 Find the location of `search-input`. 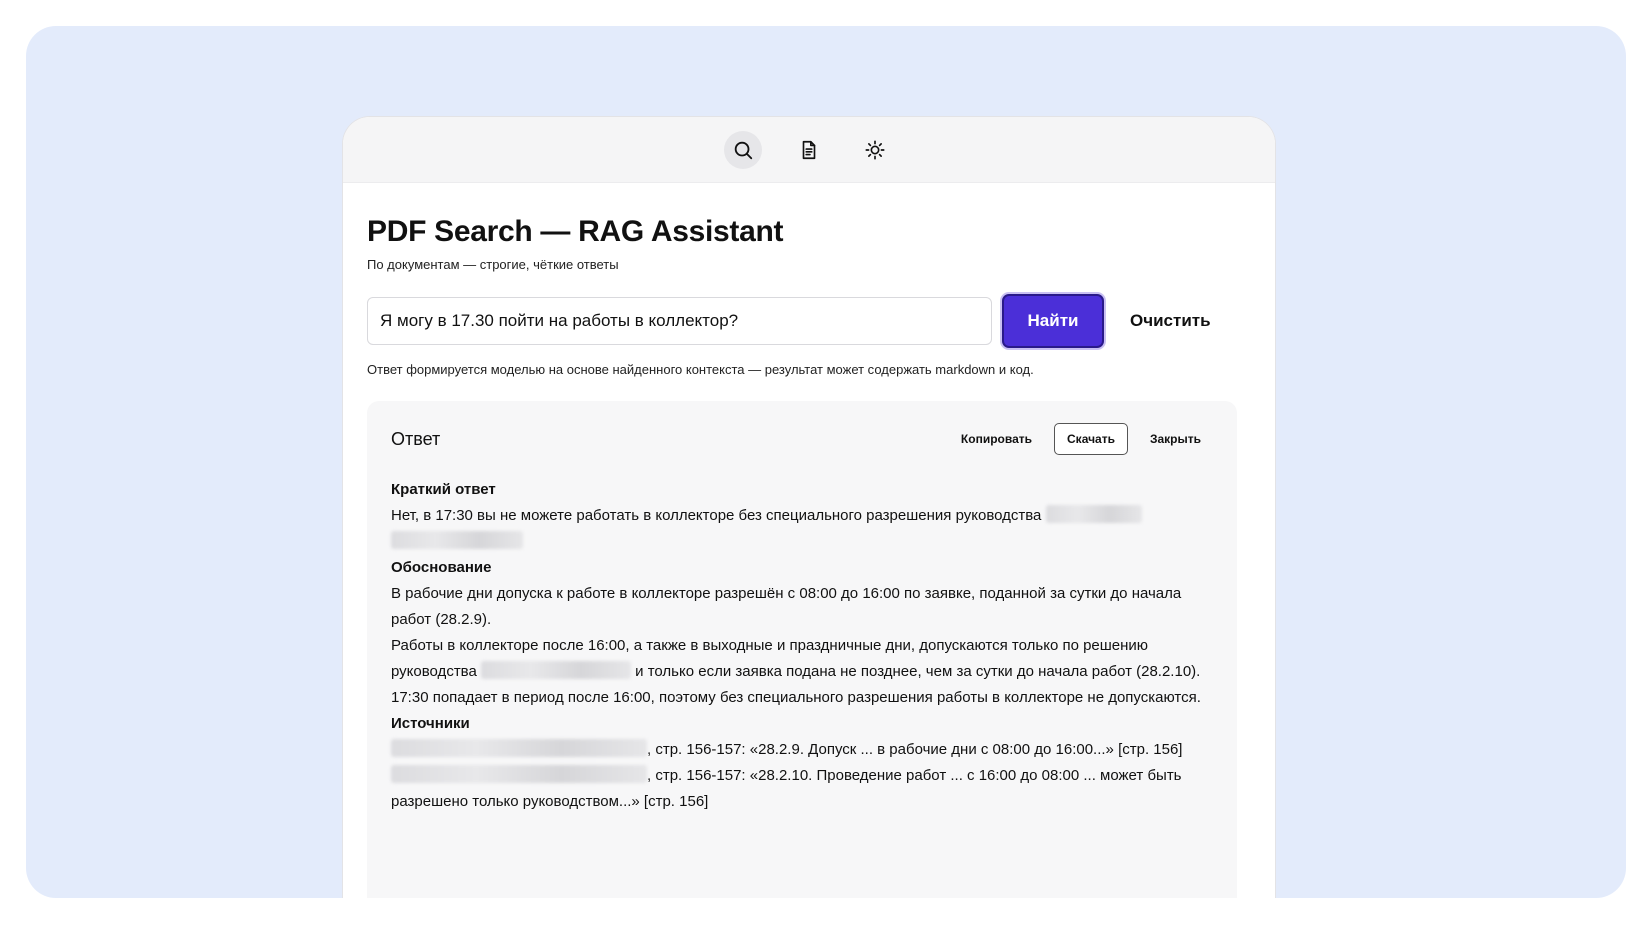

search-input is located at coordinates (679, 321).